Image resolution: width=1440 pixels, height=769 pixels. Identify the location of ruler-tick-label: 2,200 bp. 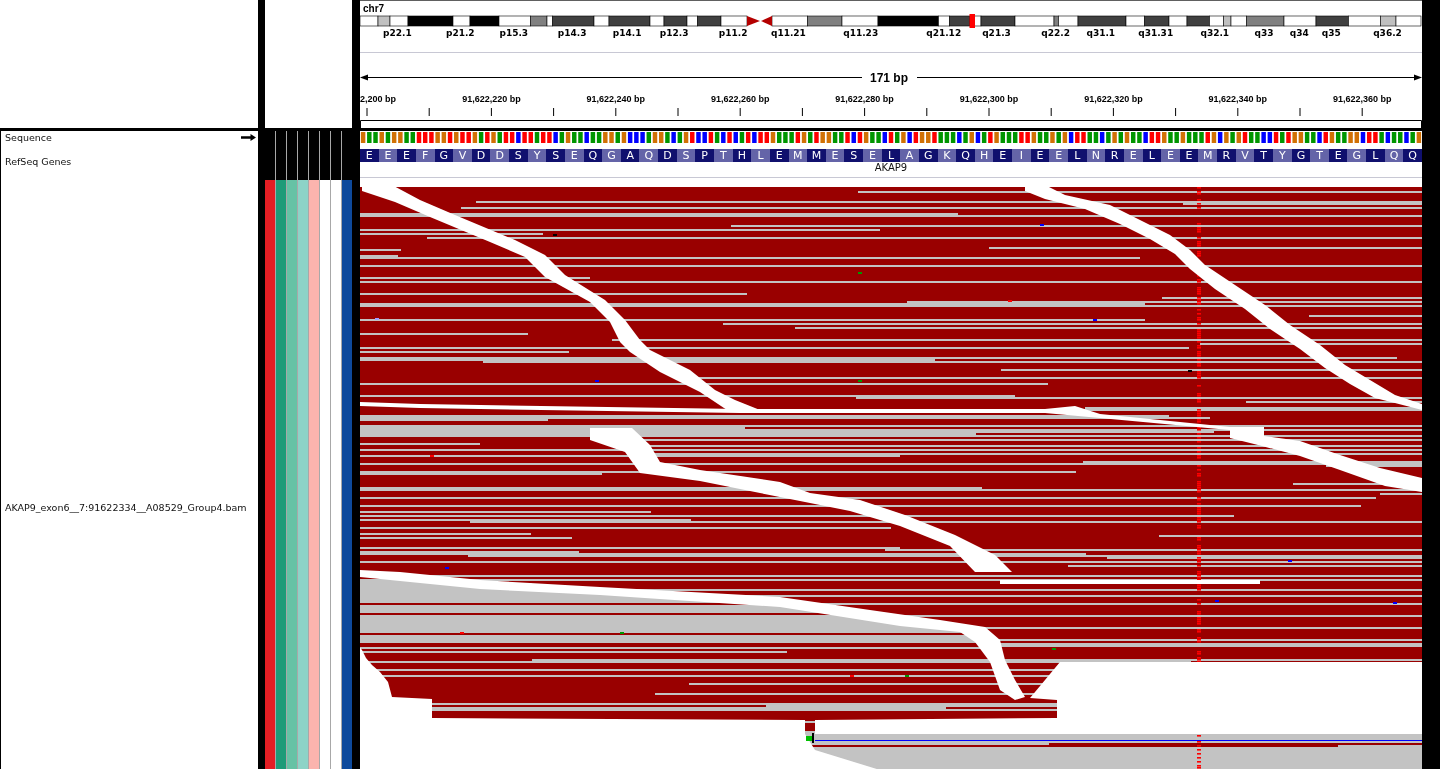
(378, 99).